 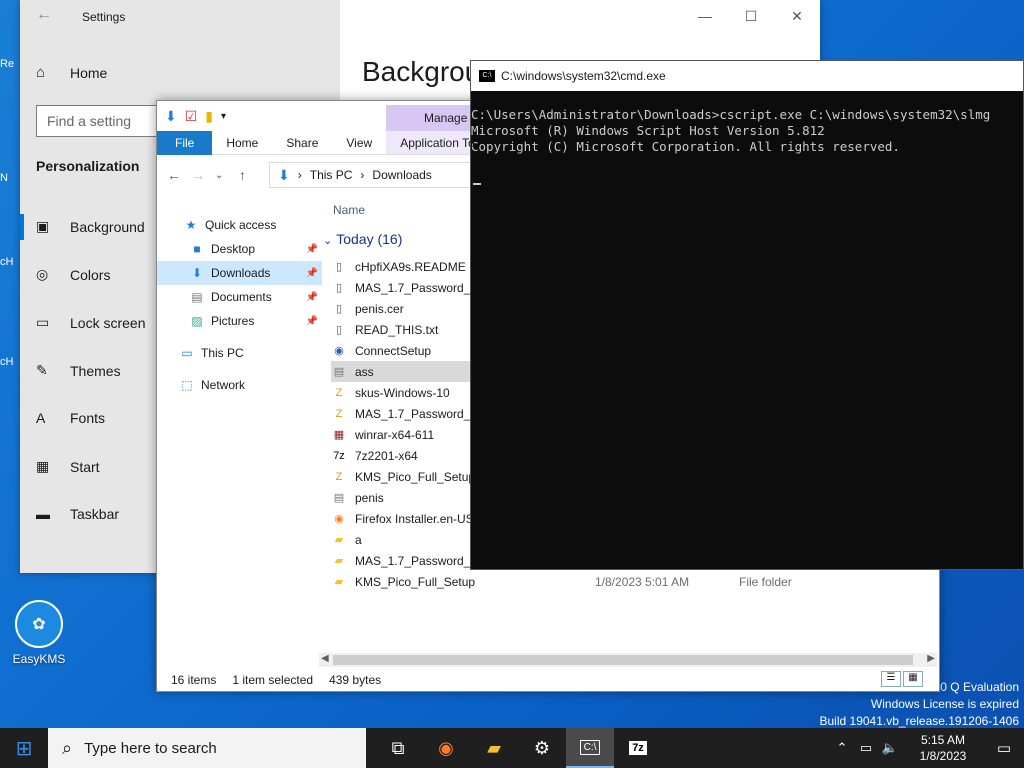 What do you see at coordinates (331, 175) in the screenshot?
I see `breadcrumb-item: This PC` at bounding box center [331, 175].